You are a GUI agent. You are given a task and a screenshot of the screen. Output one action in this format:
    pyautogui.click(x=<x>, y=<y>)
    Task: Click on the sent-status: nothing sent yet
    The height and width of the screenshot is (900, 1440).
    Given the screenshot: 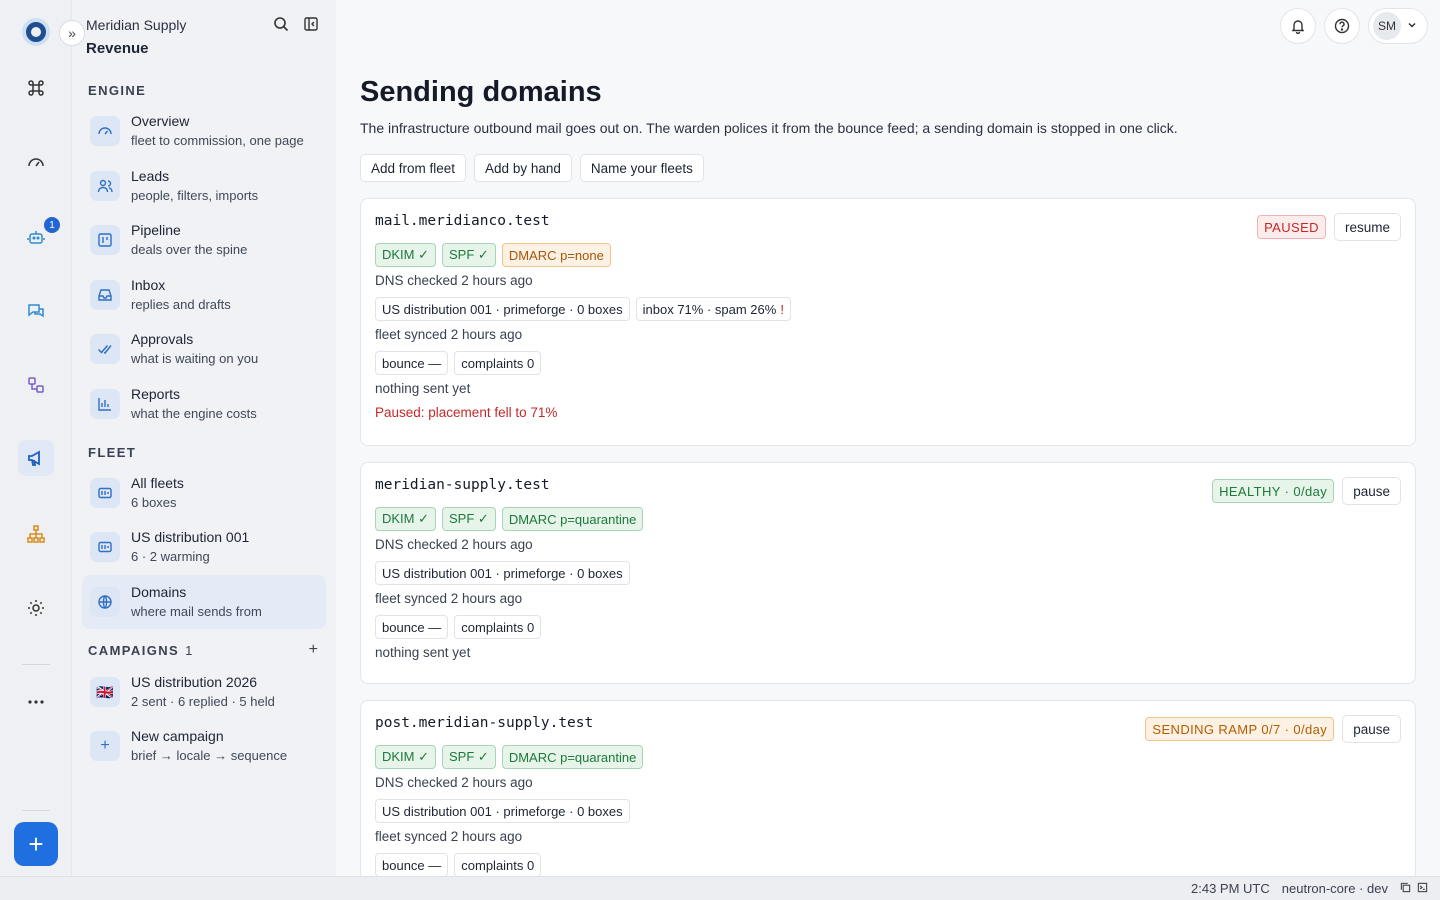 What is the action you would take?
    pyautogui.click(x=423, y=388)
    